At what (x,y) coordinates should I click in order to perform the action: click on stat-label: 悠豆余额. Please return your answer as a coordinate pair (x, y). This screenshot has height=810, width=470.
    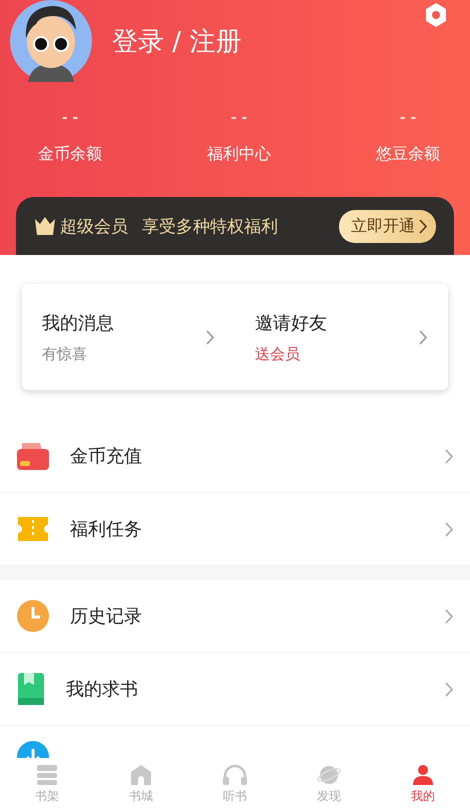
    Looking at the image, I should click on (408, 154).